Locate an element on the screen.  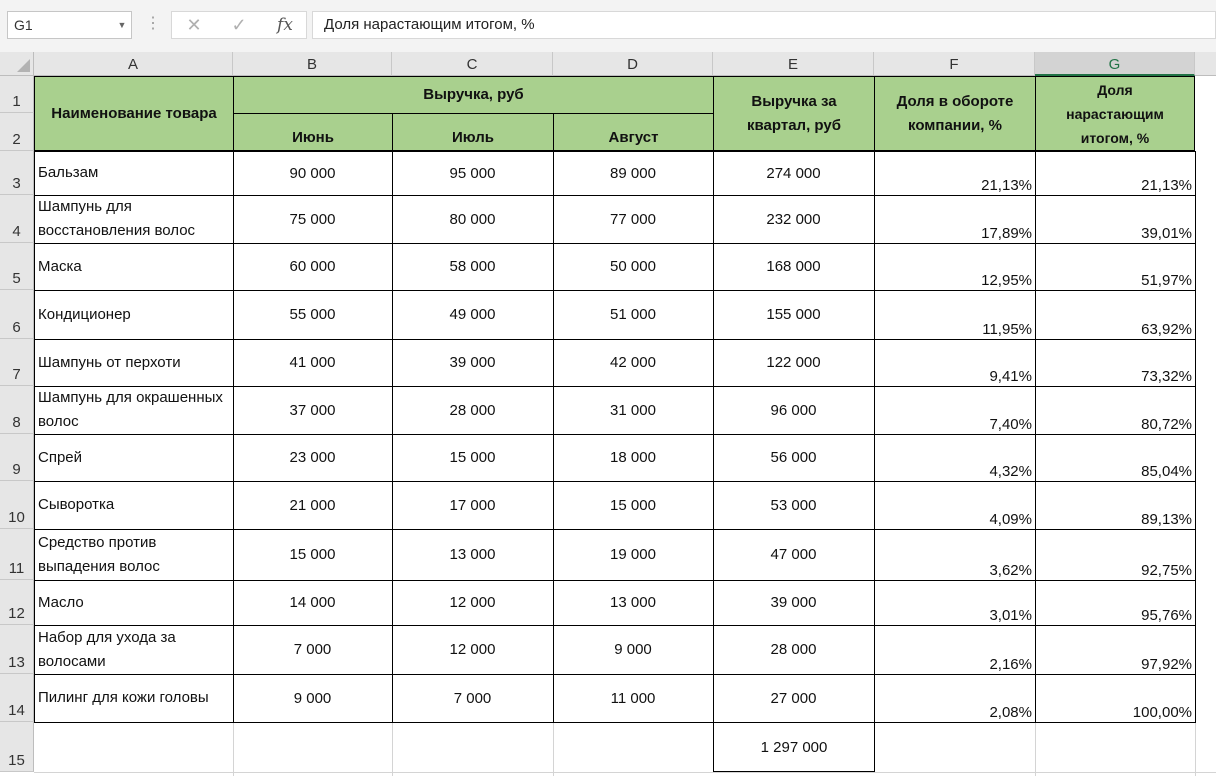
column-header-d: D is located at coordinates (633, 64).